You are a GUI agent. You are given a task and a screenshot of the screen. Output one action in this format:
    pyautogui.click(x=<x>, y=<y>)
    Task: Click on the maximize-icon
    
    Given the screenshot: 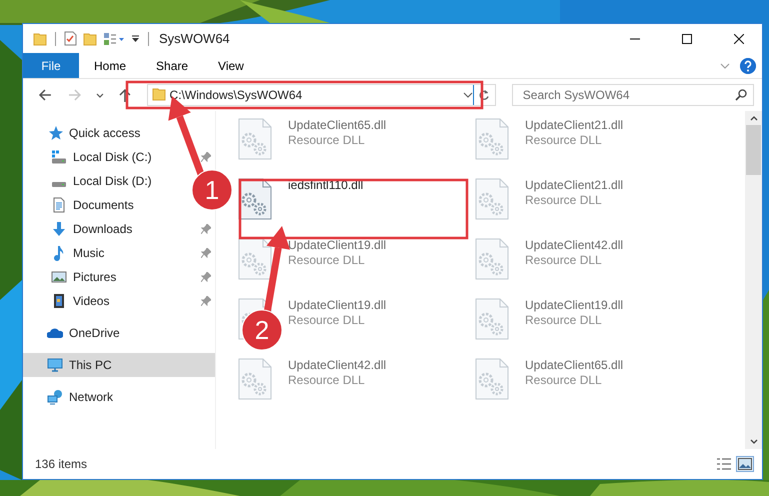 What is the action you would take?
    pyautogui.click(x=687, y=39)
    